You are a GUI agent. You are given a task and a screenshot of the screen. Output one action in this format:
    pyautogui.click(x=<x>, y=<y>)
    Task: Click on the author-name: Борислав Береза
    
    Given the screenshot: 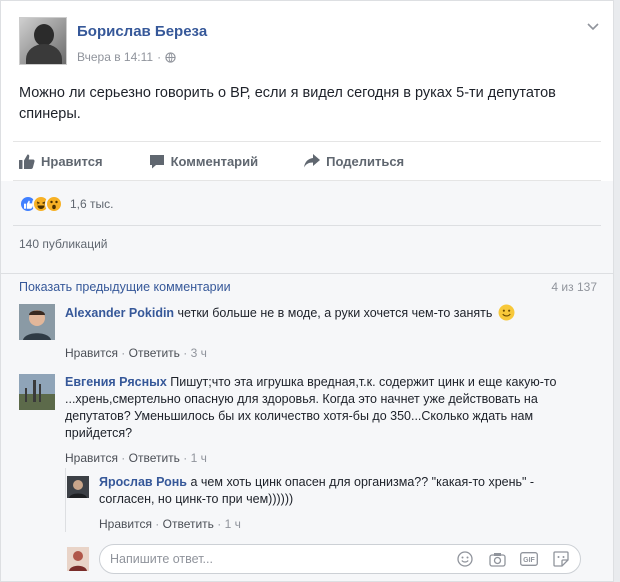 What is the action you would take?
    pyautogui.click(x=142, y=31)
    